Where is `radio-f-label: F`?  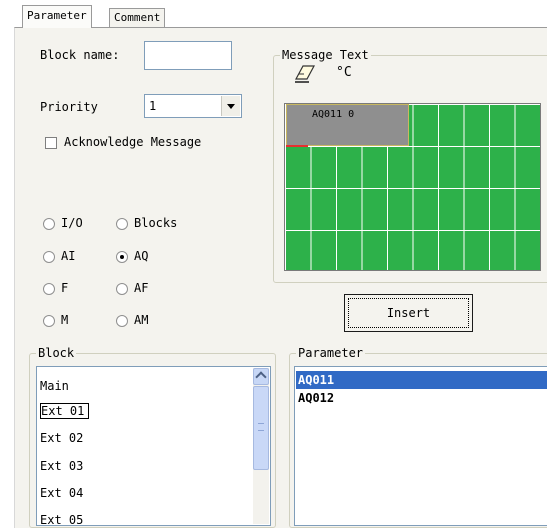 radio-f-label: F is located at coordinates (65, 288).